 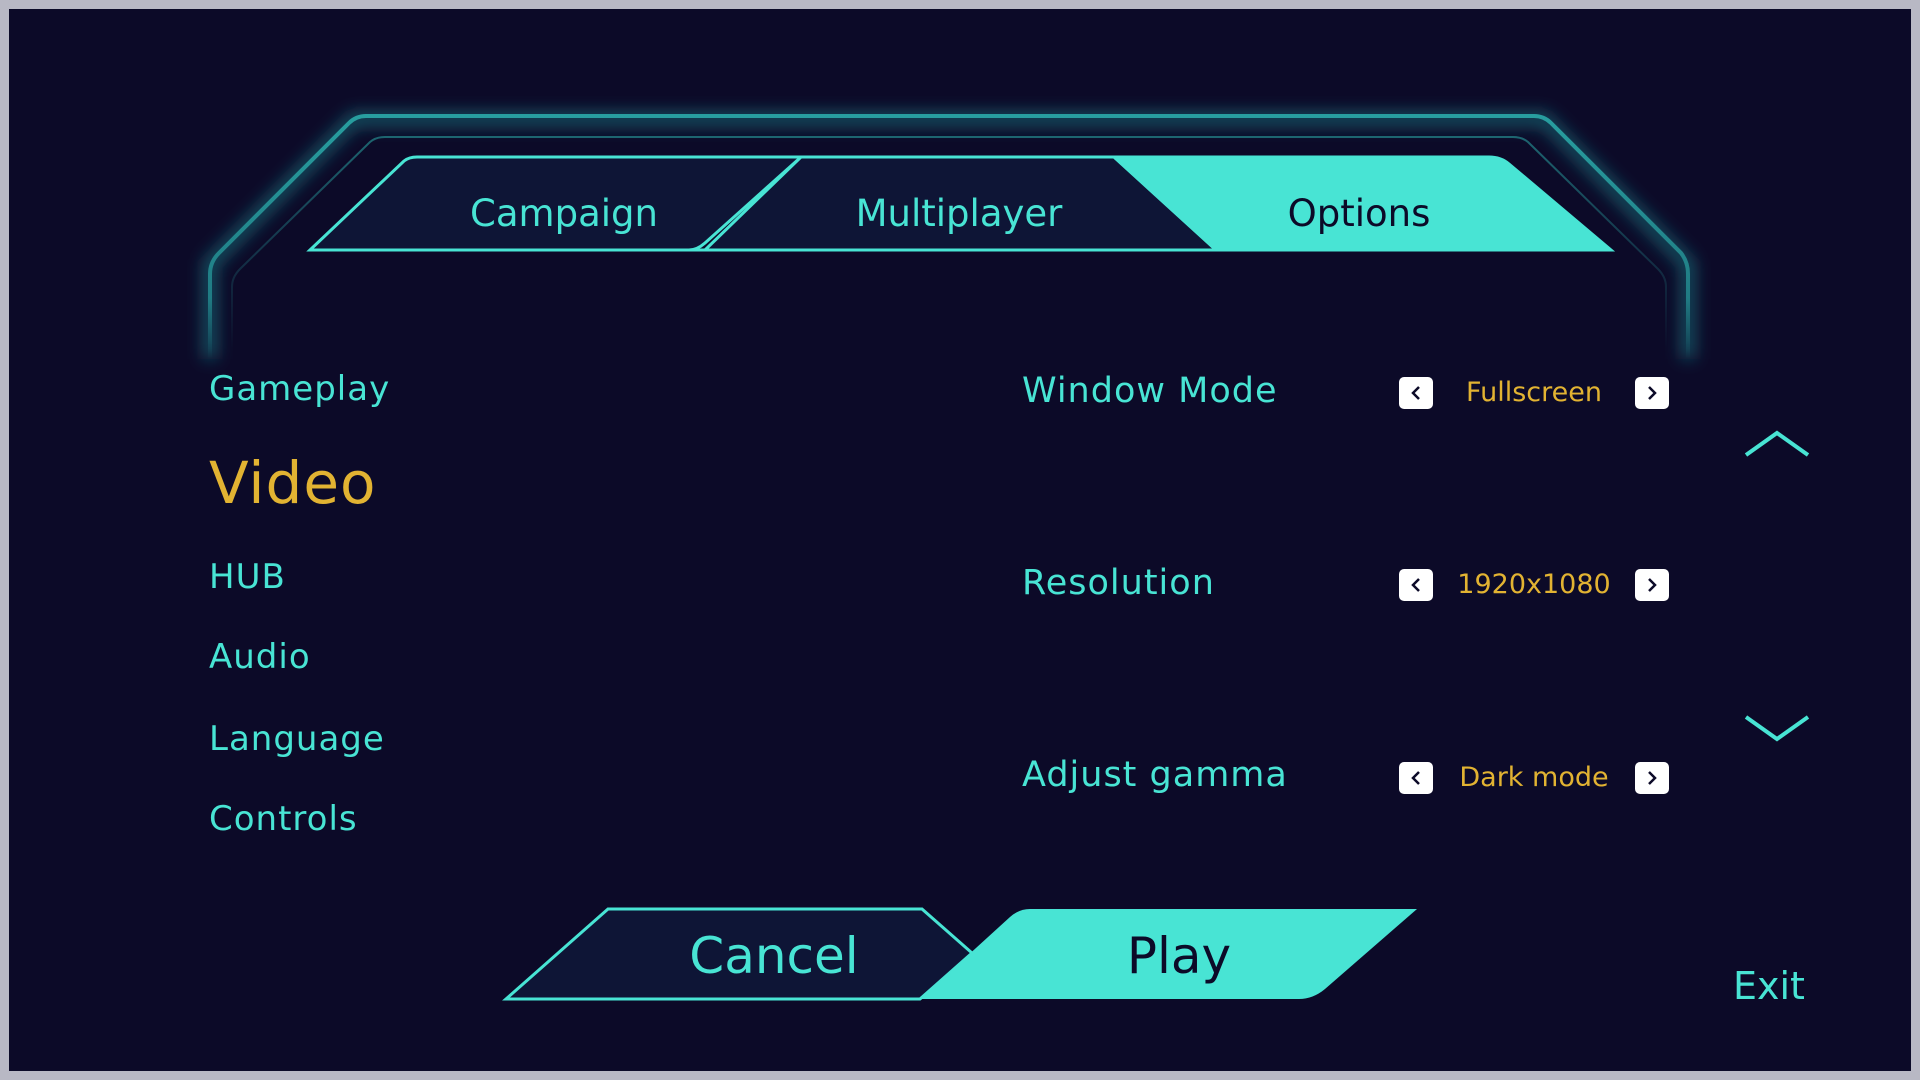 What do you see at coordinates (1359, 214) in the screenshot?
I see `tab-options: Options` at bounding box center [1359, 214].